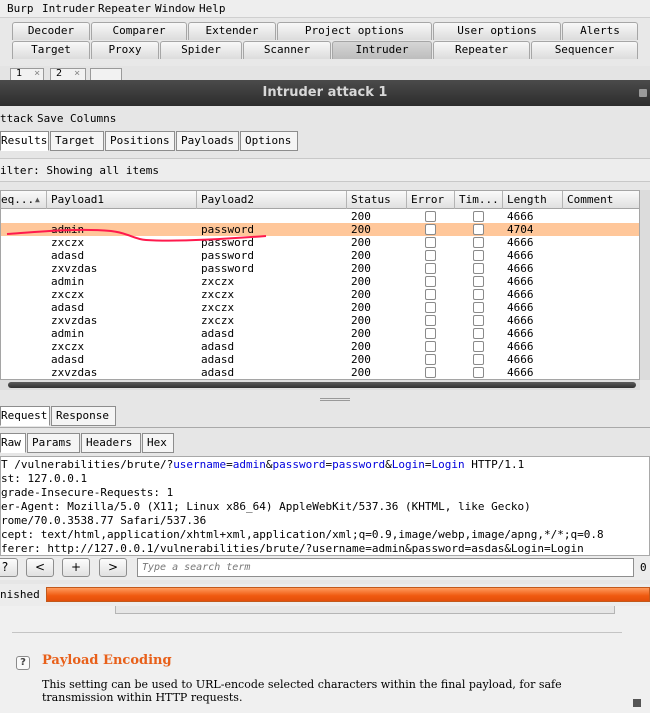  What do you see at coordinates (320, 294) in the screenshot?
I see `table-row: zxczx zxczx 200 4666` at bounding box center [320, 294].